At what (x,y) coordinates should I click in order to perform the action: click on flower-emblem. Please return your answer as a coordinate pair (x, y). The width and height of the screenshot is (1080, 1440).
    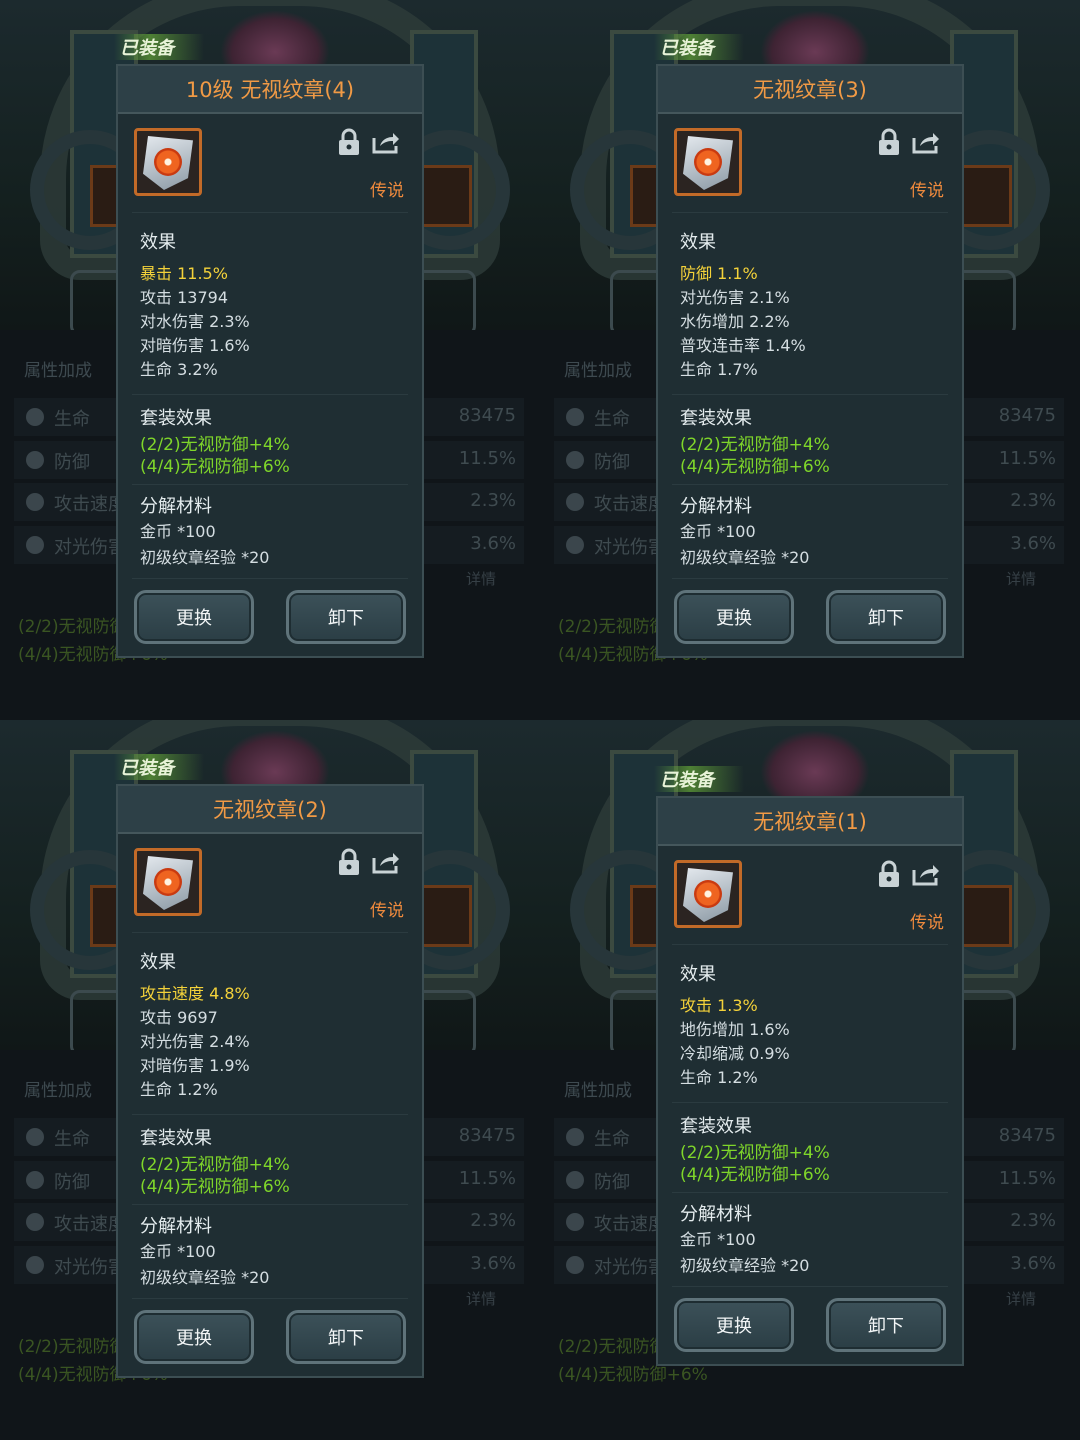
    Looking at the image, I should click on (708, 162).